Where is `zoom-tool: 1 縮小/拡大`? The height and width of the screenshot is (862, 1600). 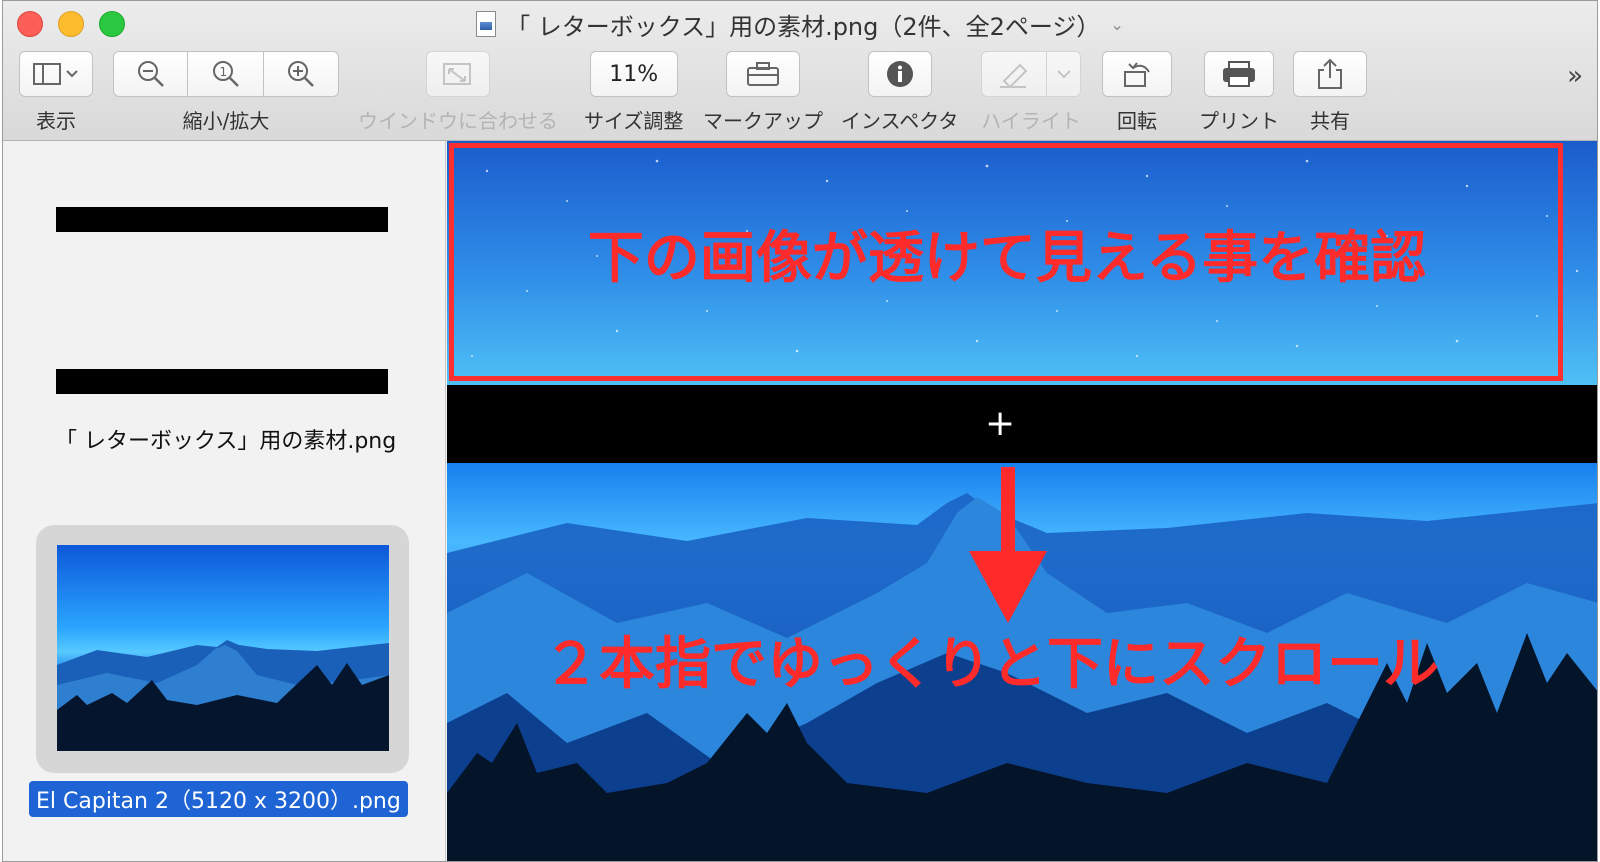
zoom-tool: 1 縮小/拡大 is located at coordinates (226, 92).